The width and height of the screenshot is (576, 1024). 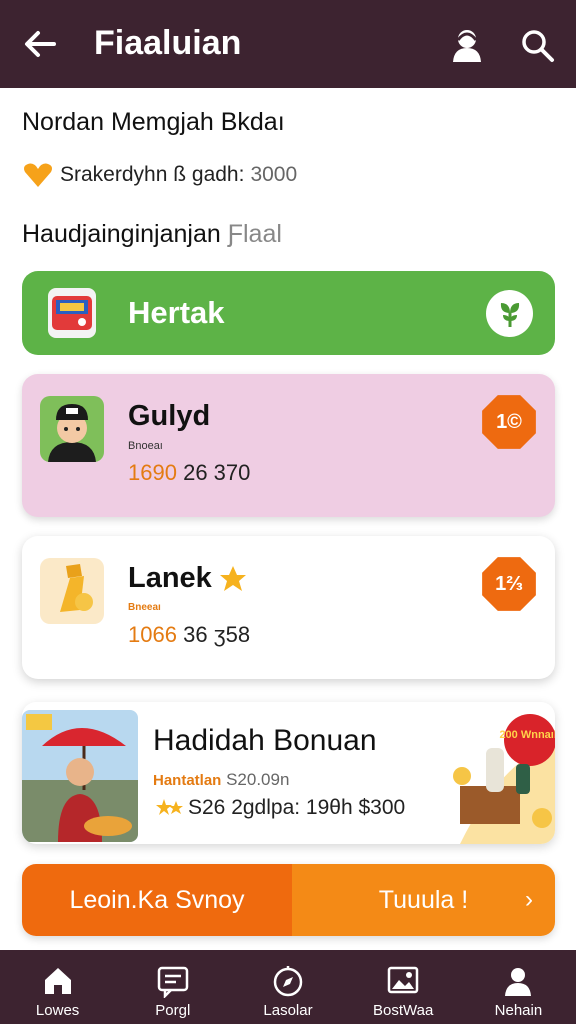 I want to click on home-icon, so click(x=57, y=981).